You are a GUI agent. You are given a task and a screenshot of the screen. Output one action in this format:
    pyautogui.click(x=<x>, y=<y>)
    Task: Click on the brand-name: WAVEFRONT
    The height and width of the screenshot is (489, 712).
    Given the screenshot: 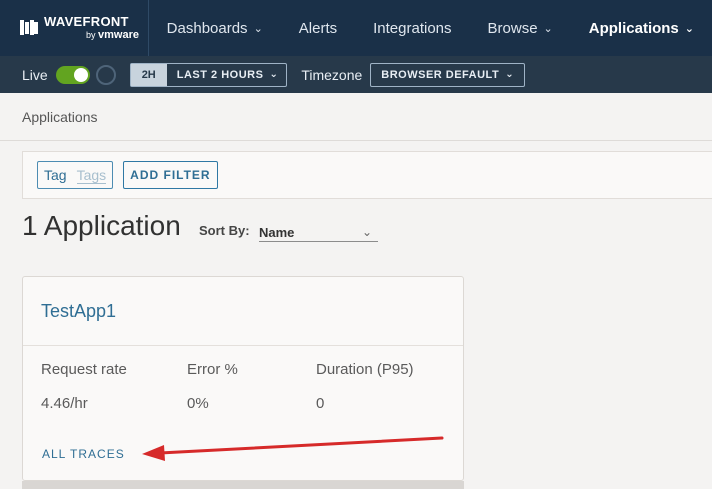 What is the action you would take?
    pyautogui.click(x=86, y=21)
    